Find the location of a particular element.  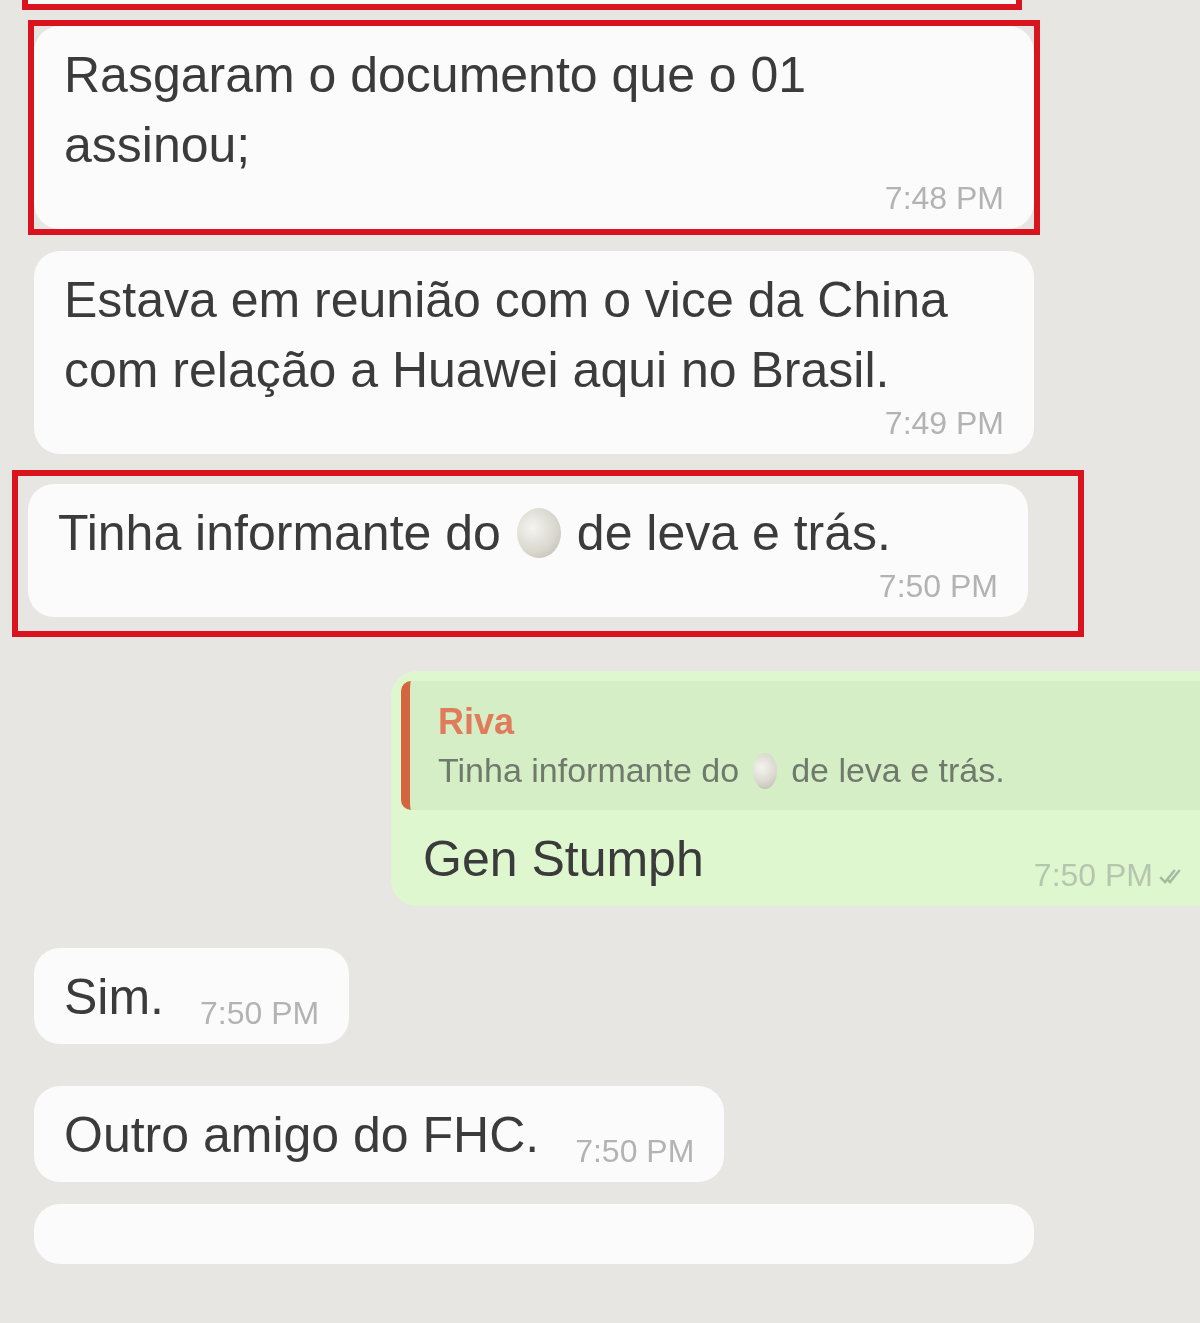

quoted-message: Riva Tinha informante do de leva e trás. is located at coordinates (800, 745).